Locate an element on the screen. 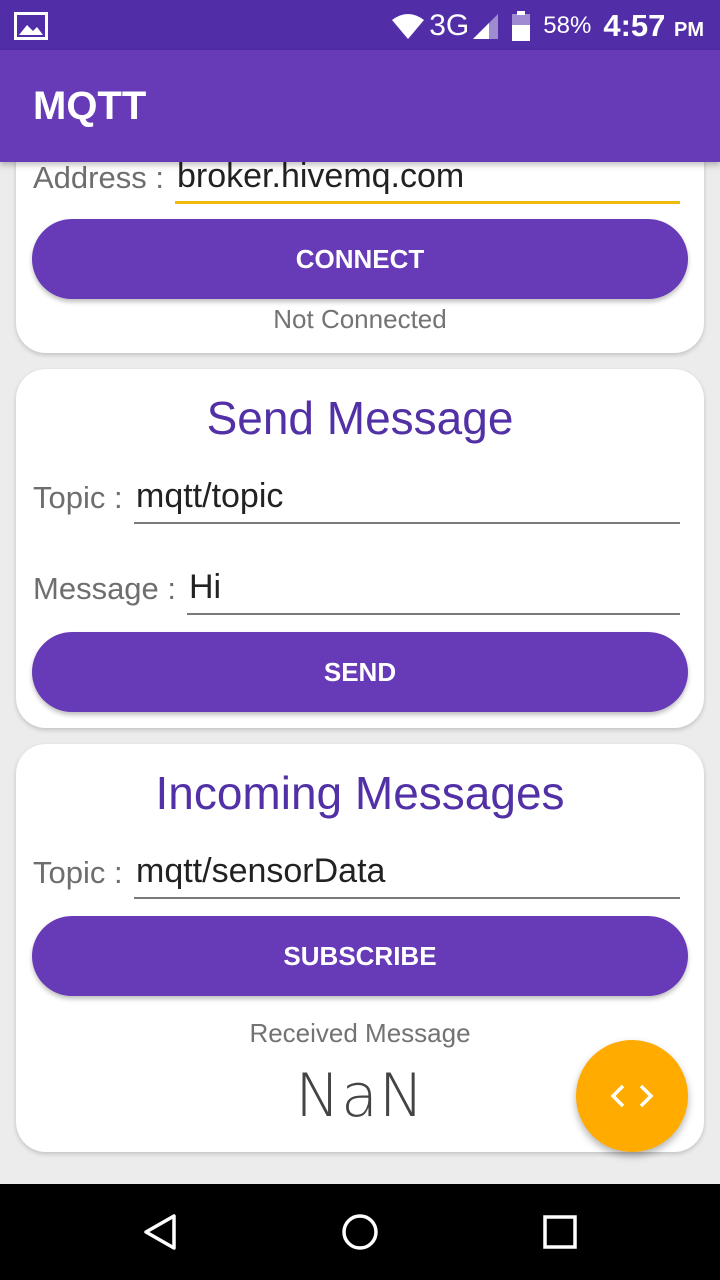  status-bar: 3G 58% 4:57 PM is located at coordinates (360, 25).